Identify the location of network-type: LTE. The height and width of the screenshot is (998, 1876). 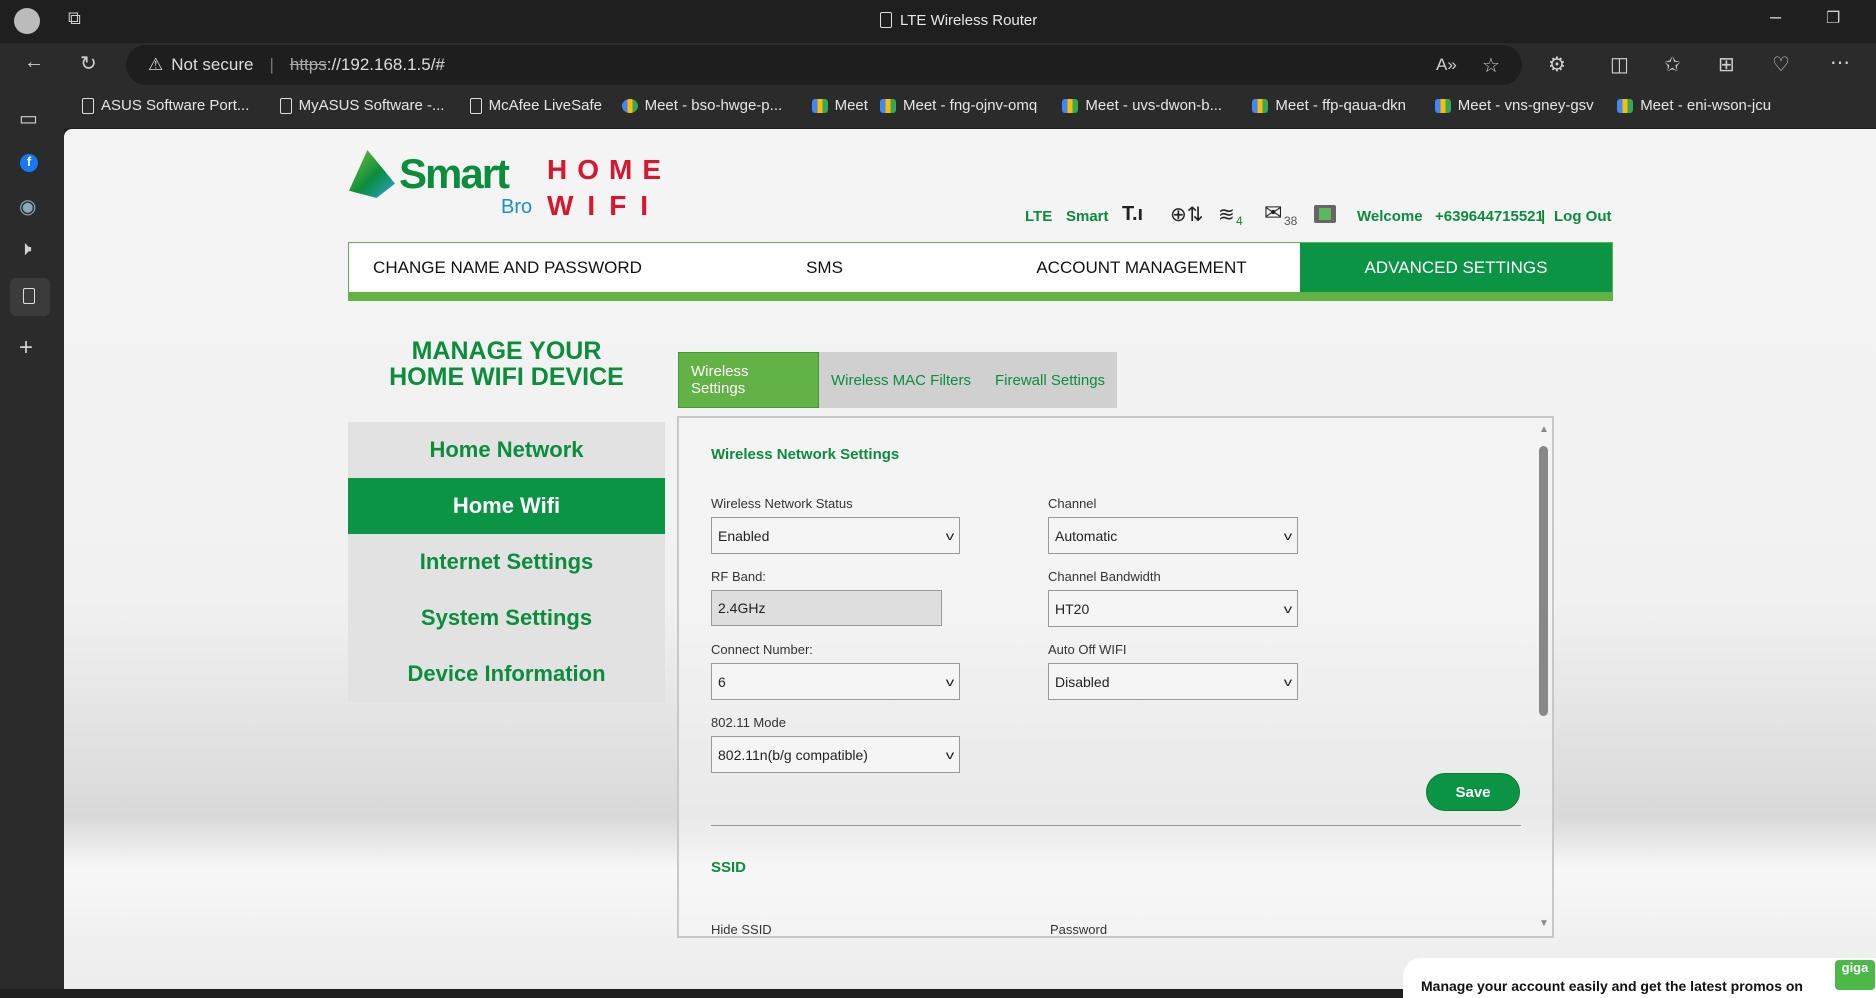
(1039, 216).